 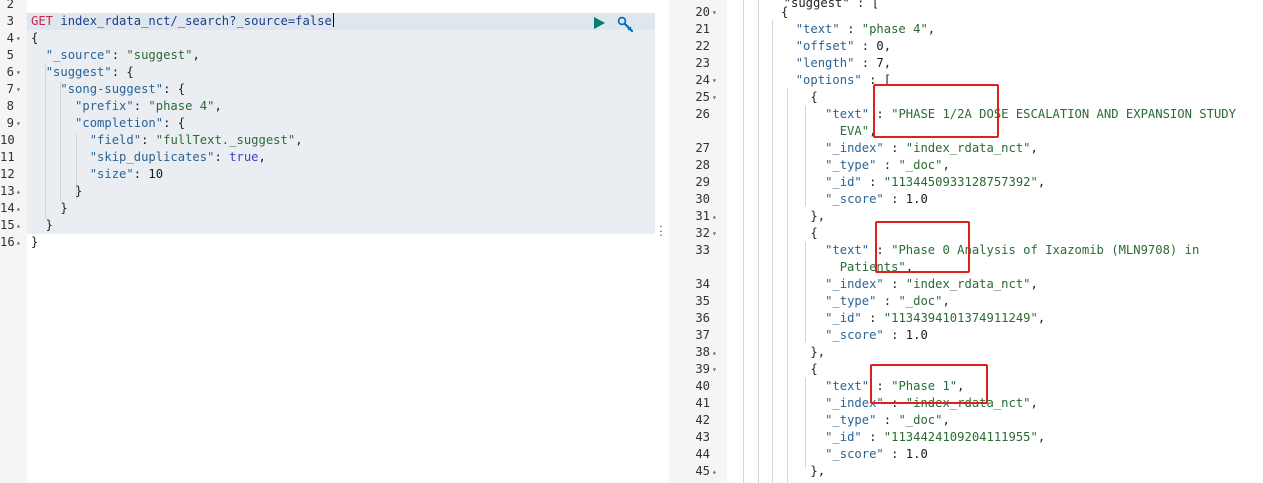 What do you see at coordinates (112, 89) in the screenshot?
I see `code-token: "song-suggest"` at bounding box center [112, 89].